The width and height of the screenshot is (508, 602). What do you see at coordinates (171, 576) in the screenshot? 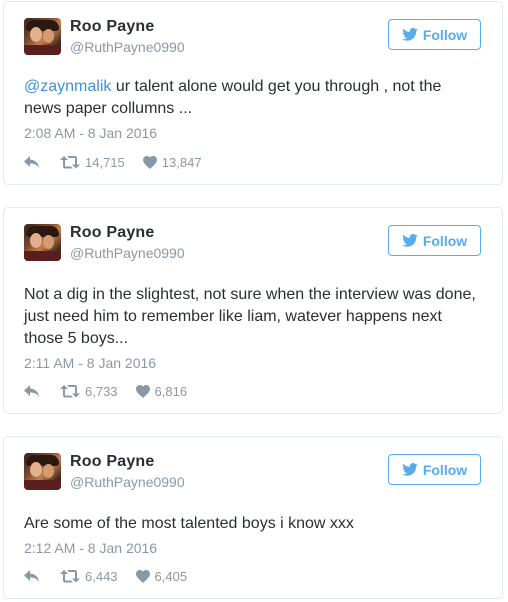
I see `like-count: 6,405` at bounding box center [171, 576].